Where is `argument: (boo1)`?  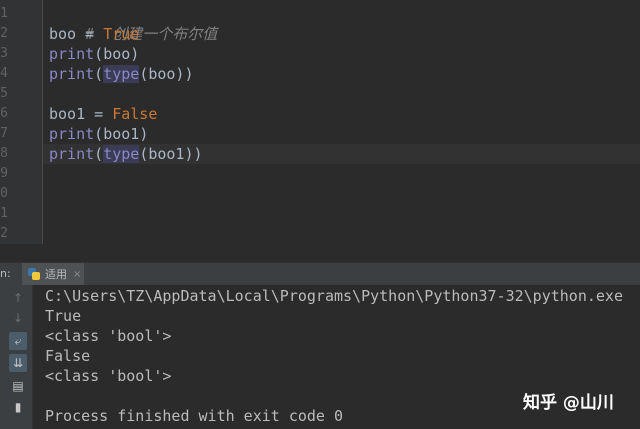
argument: (boo1) is located at coordinates (166, 154).